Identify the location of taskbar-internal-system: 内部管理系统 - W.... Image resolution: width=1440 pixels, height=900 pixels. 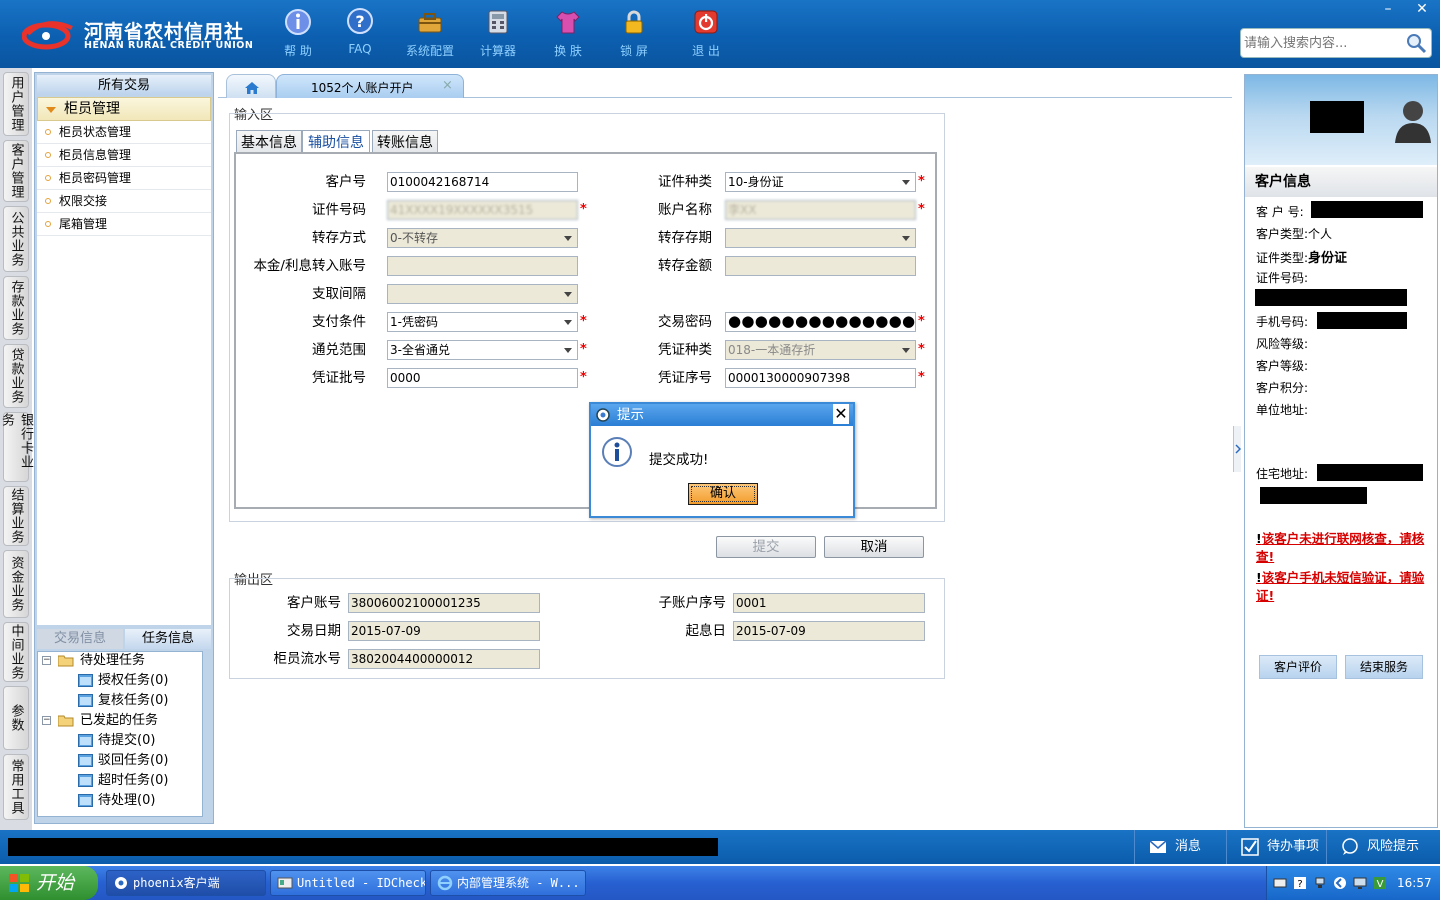
(508, 883).